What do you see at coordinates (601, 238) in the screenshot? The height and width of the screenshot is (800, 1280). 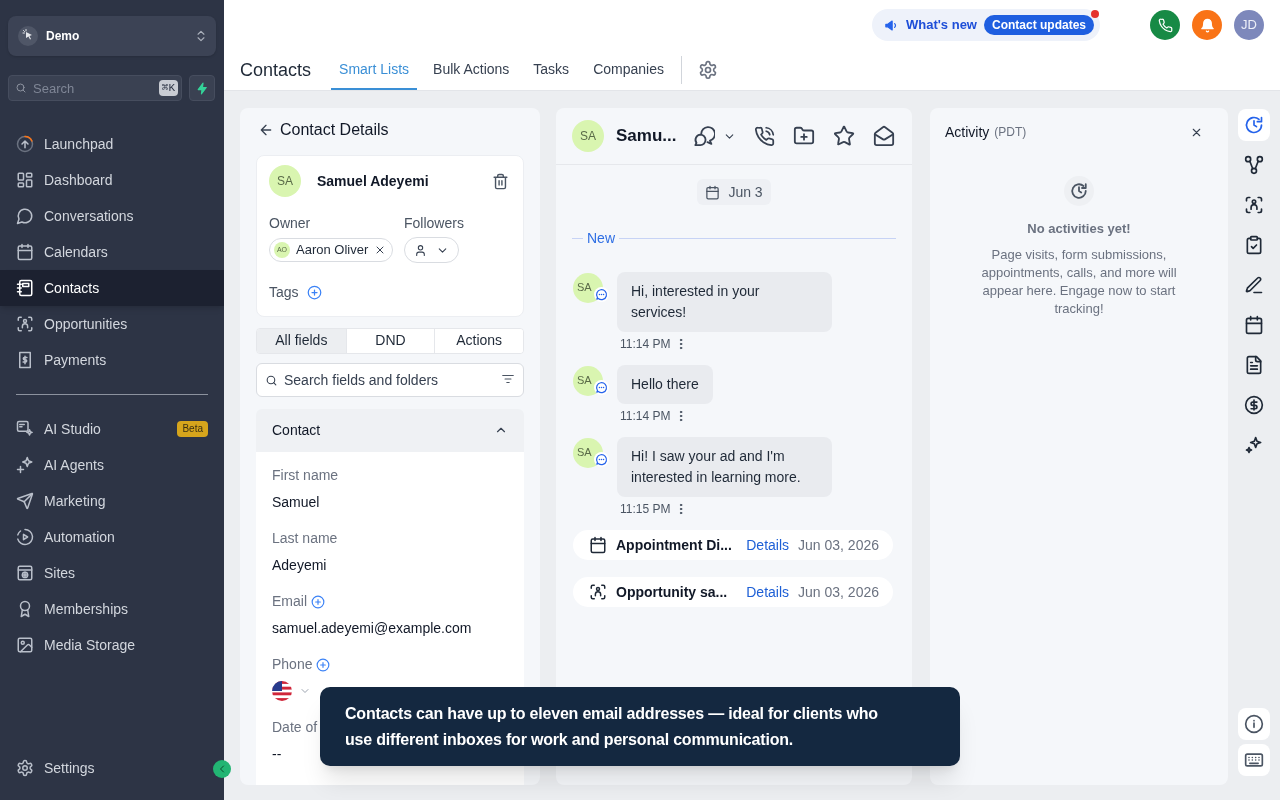 I see `new-messages-label: New` at bounding box center [601, 238].